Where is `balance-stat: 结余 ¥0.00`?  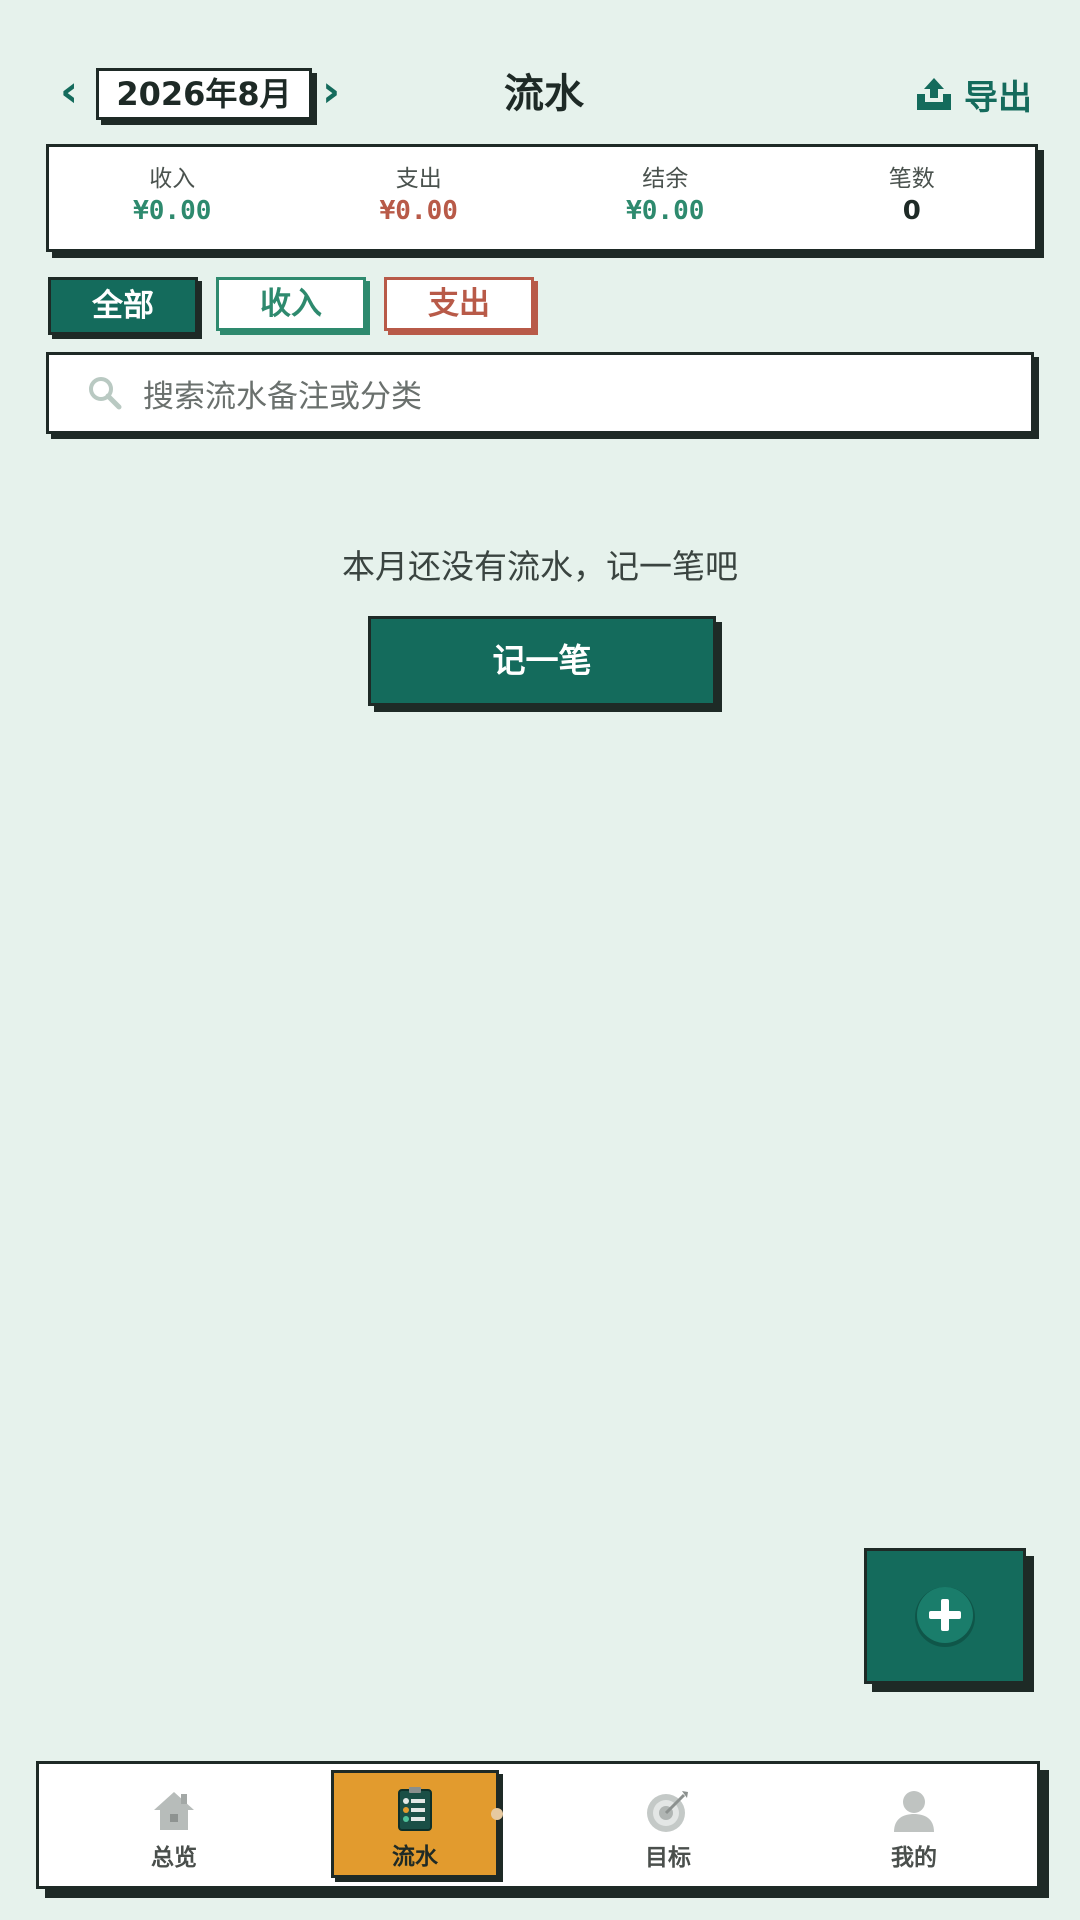
balance-stat: 结余 ¥0.00 is located at coordinates (665, 198).